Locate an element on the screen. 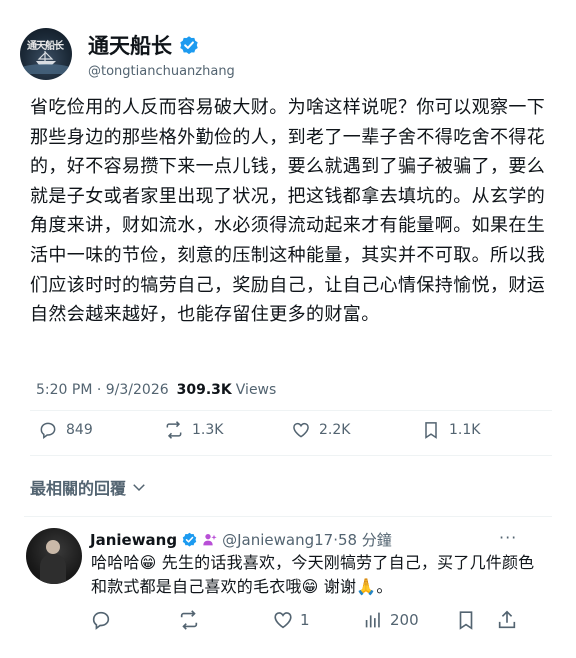 This screenshot has height=658, width=576. more-options-icon: ··· is located at coordinates (508, 537).